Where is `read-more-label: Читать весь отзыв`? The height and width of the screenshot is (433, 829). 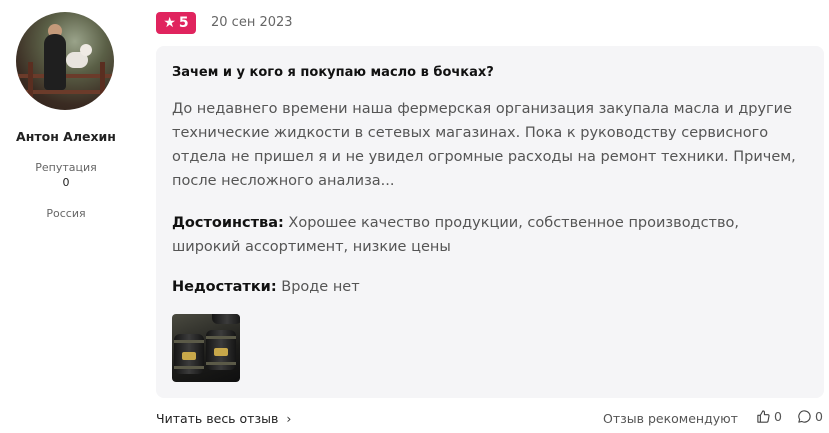
read-more-label: Читать весь отзыв is located at coordinates (217, 418).